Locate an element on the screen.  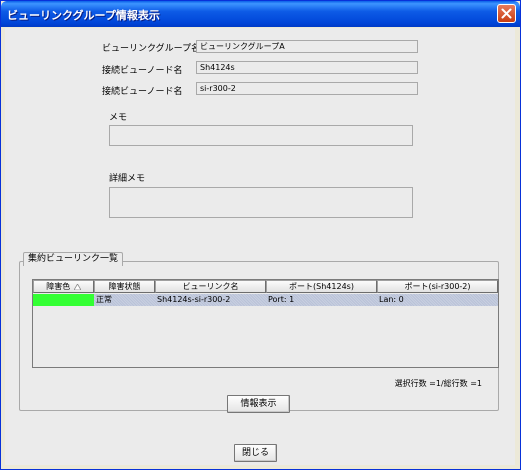
column-header-port2: ポート(si-r300-2) is located at coordinates (437, 286).